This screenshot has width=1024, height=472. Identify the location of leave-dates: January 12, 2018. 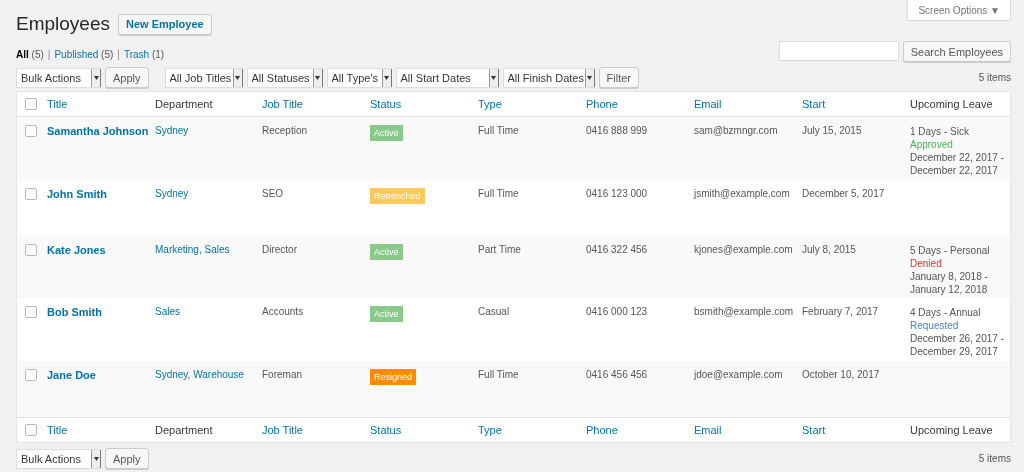
(949, 289).